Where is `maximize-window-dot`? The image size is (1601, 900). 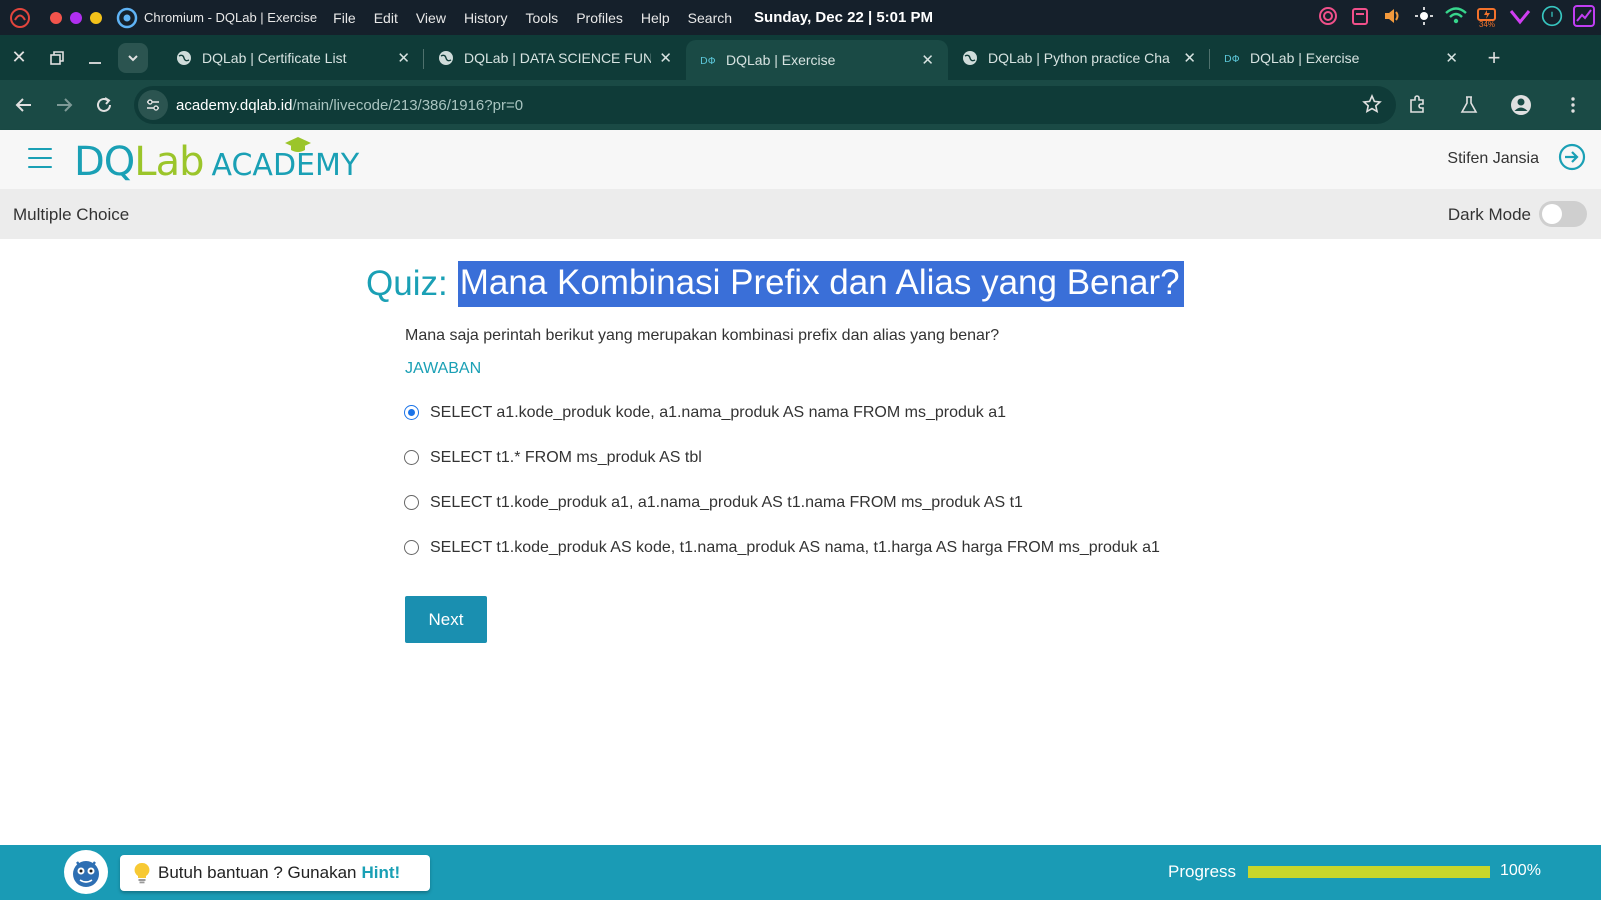
maximize-window-dot is located at coordinates (96, 17).